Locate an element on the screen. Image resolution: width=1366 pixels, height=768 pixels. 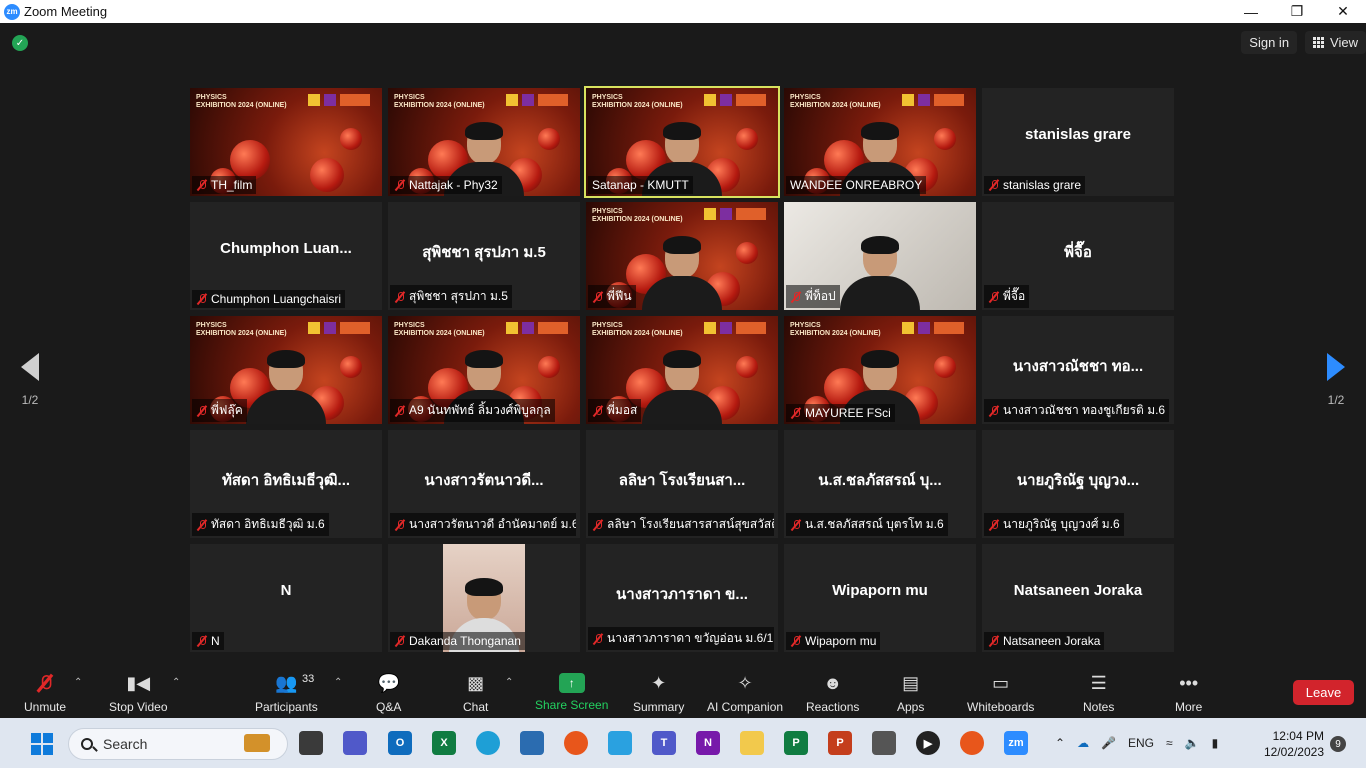
smiley-icon: ☻ is located at coordinates (833, 682).